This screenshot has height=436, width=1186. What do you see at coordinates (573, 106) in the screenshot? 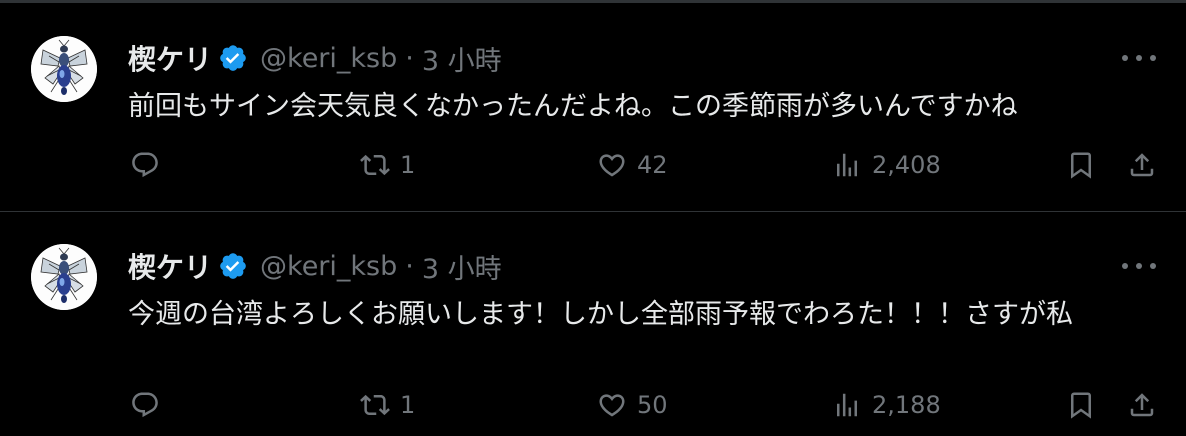
I see `tweet-text: 前回もサイン会天気良くなかったんだよね。この季節雨が多いんですかね` at bounding box center [573, 106].